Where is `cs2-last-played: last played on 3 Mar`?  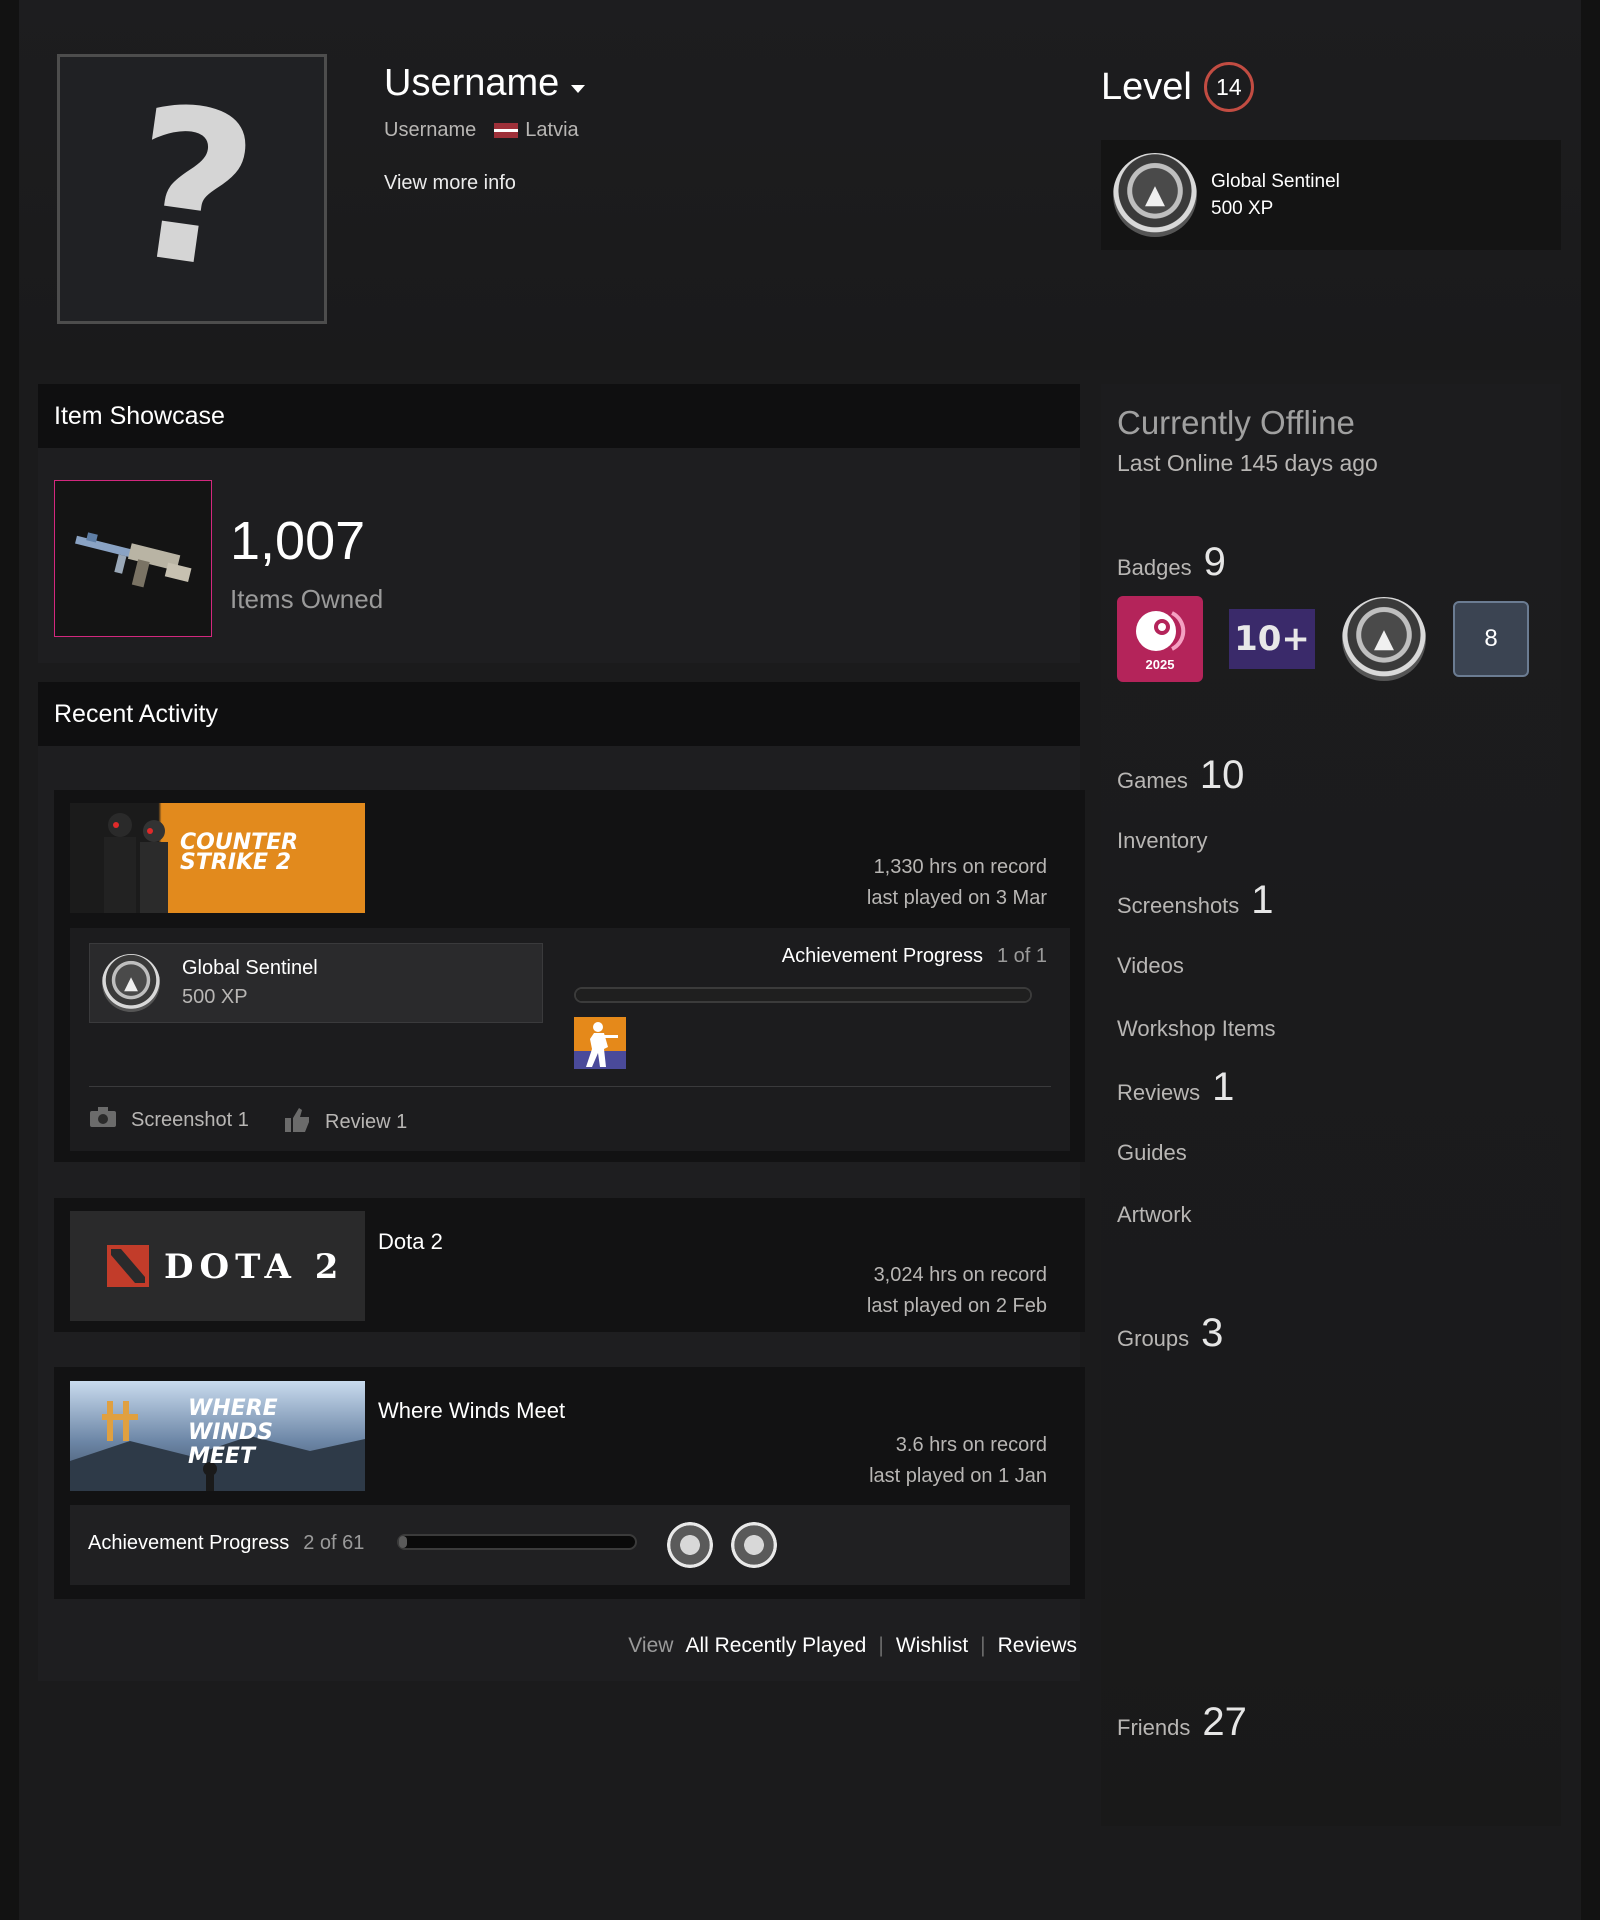
cs2-last-played: last played on 3 Mar is located at coordinates (956, 898).